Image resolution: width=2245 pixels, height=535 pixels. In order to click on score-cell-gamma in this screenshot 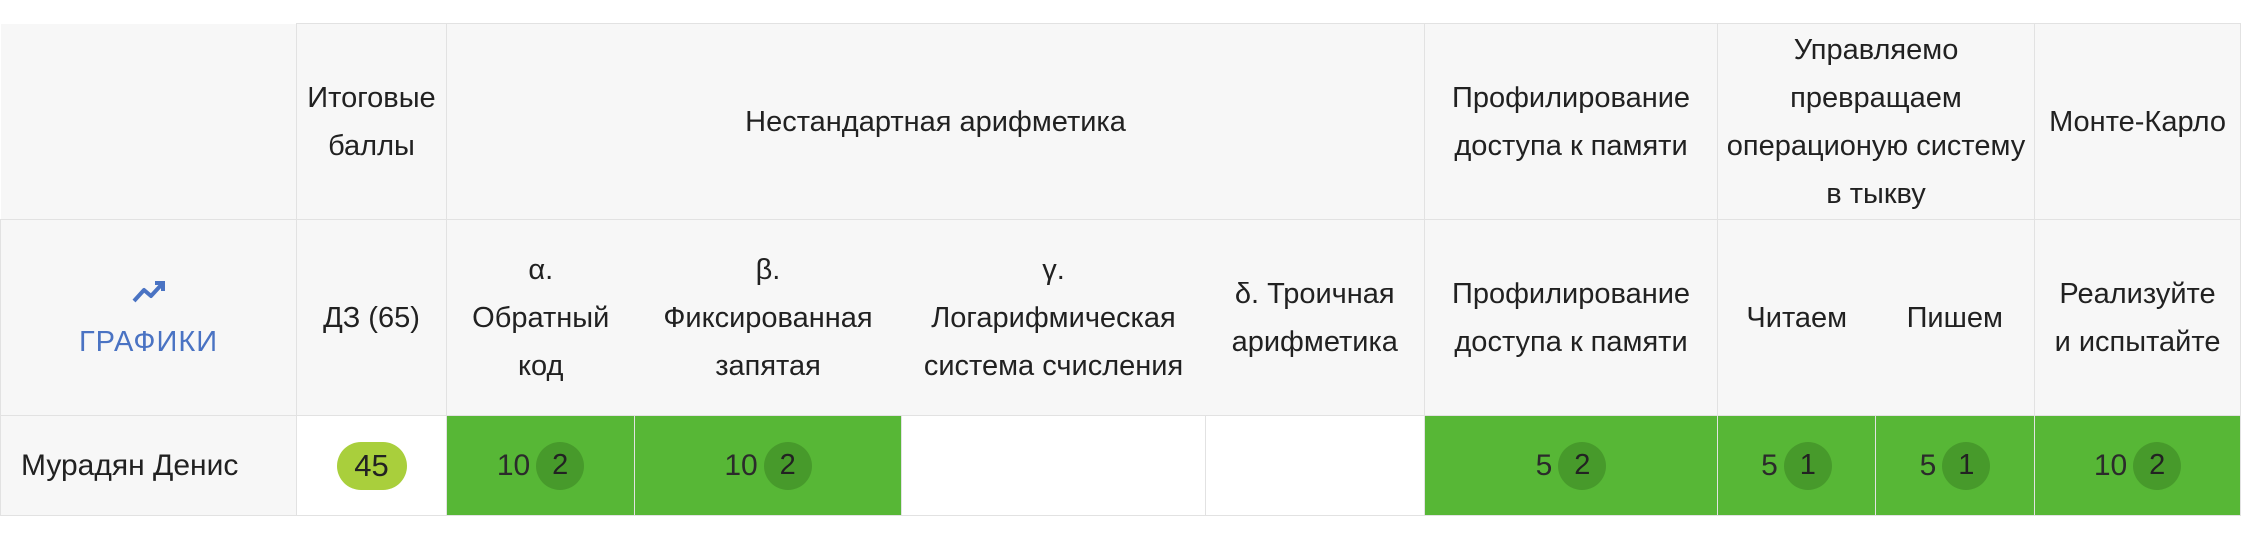, I will do `click(1053, 465)`.